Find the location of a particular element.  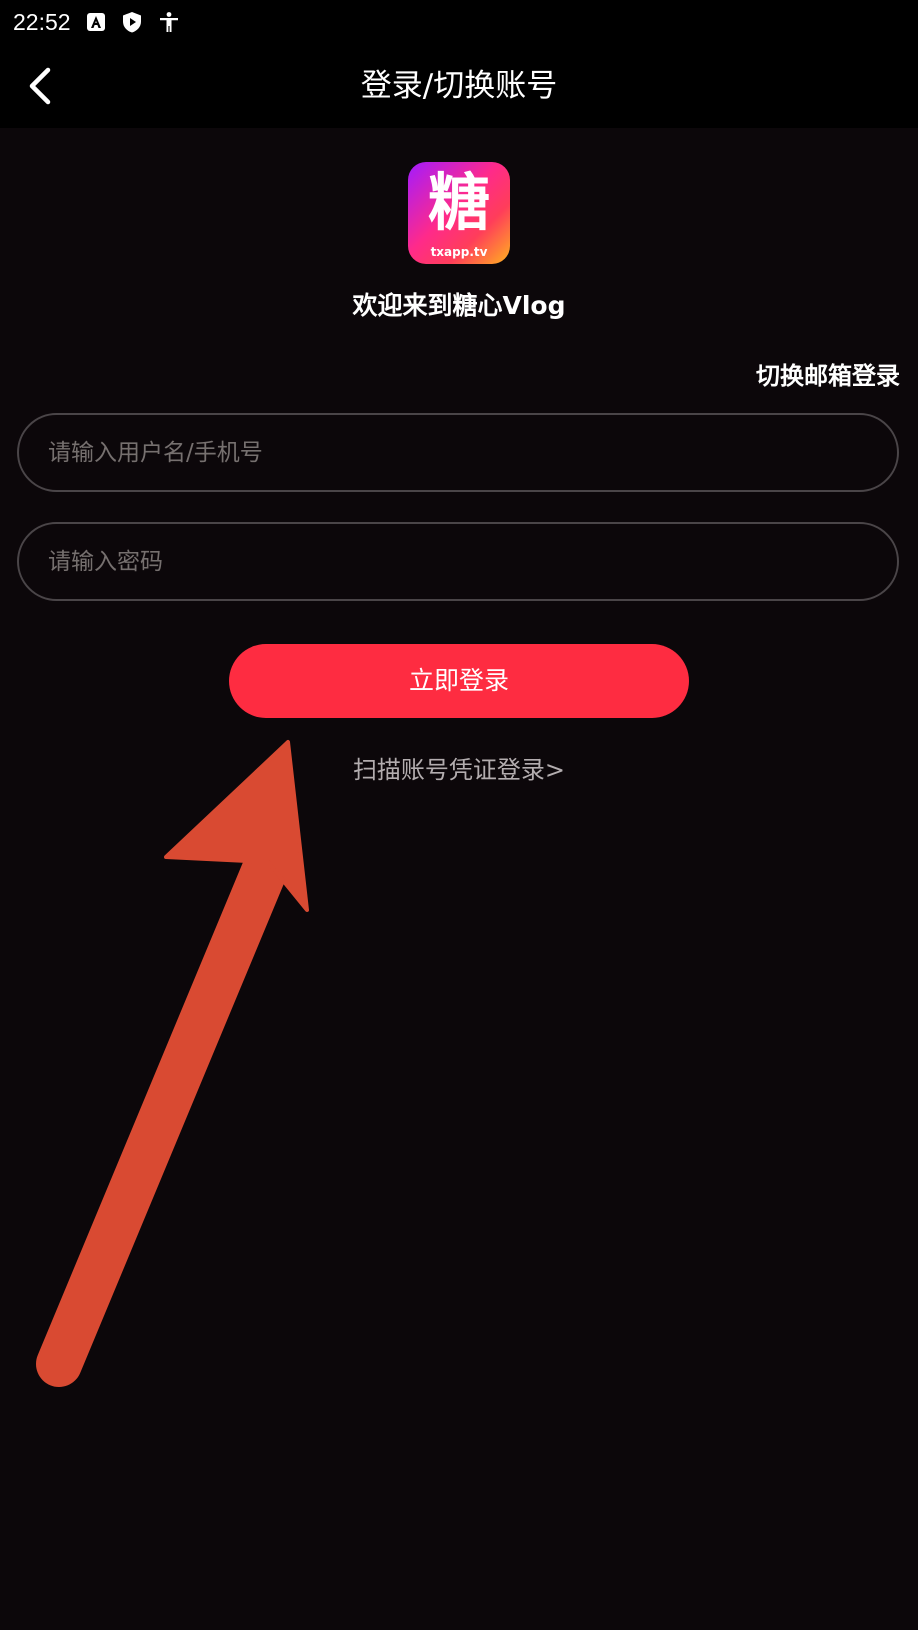

app-logo: 糖 txapp.tv is located at coordinates (459, 213).